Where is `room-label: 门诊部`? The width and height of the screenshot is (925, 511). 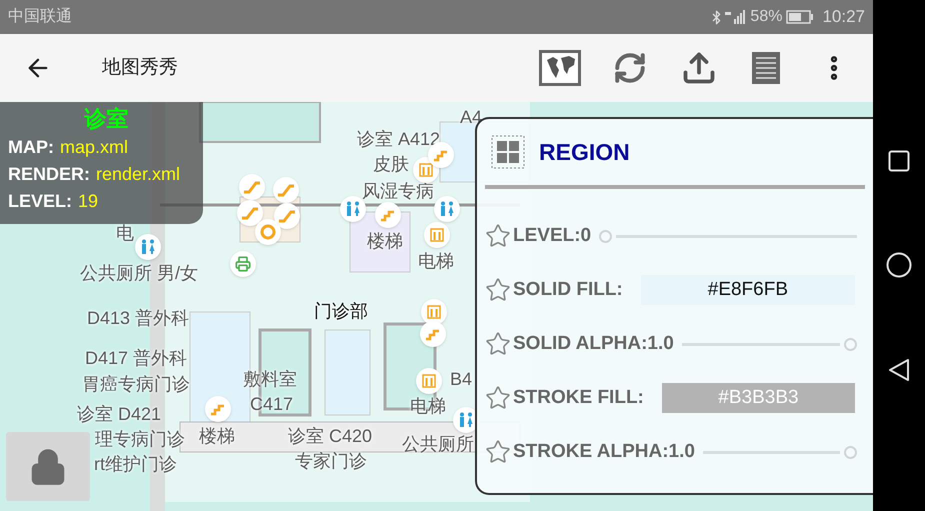 room-label: 门诊部 is located at coordinates (341, 311).